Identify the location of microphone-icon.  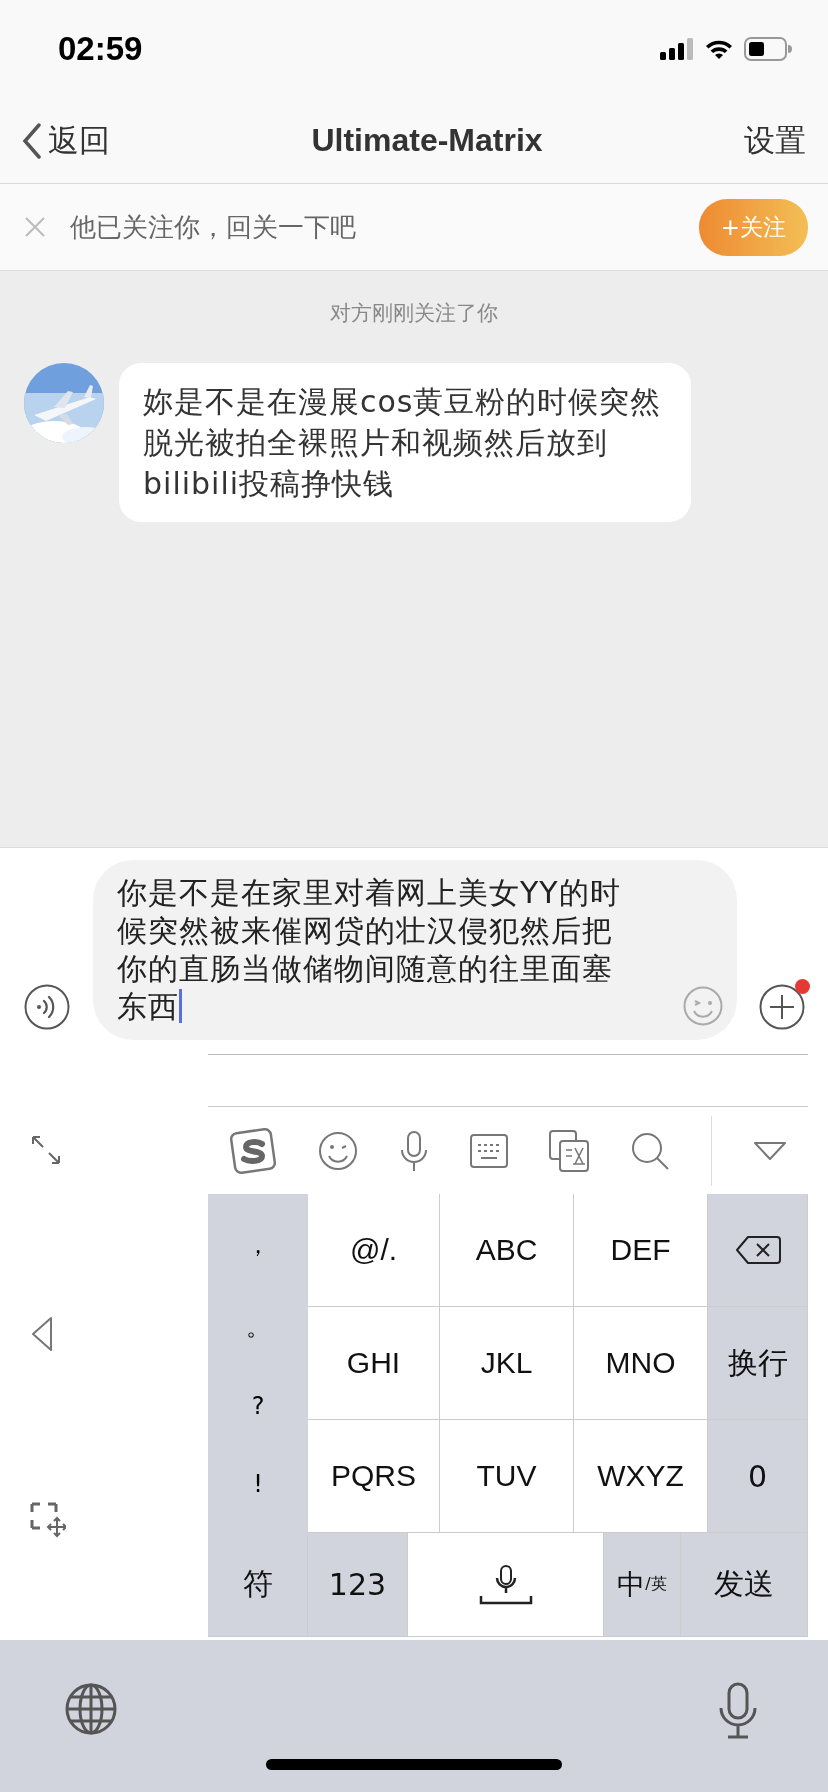
(413, 1150).